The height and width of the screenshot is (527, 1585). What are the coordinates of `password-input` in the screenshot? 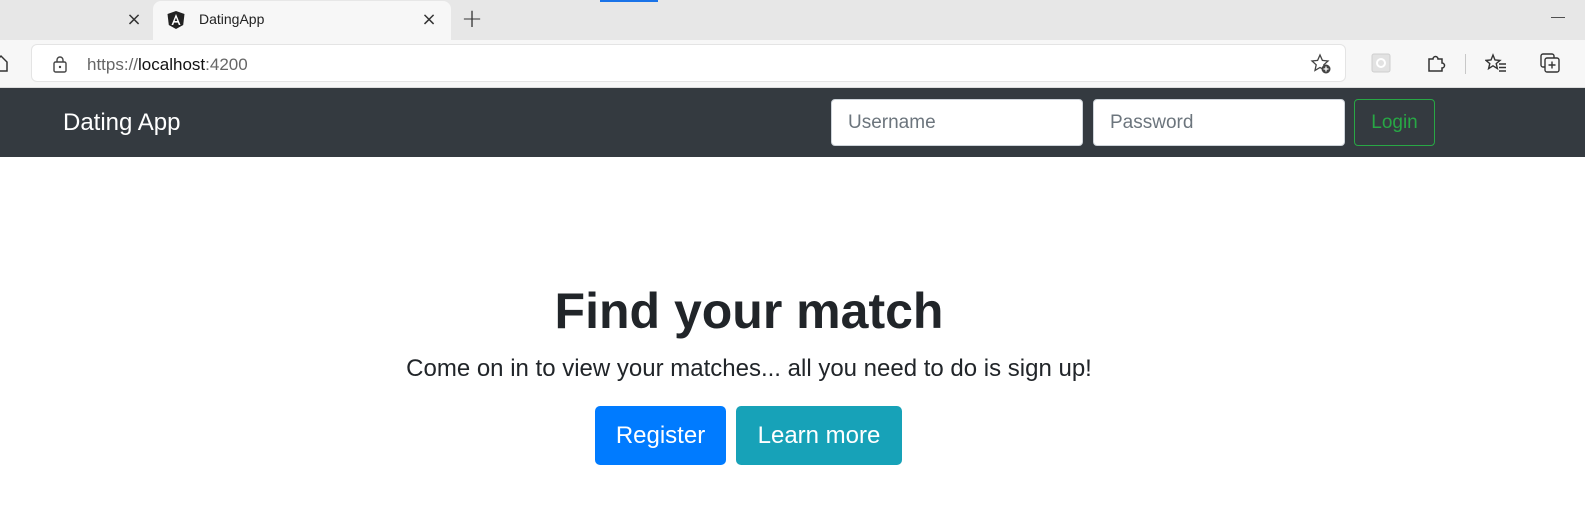 It's located at (1219, 122).